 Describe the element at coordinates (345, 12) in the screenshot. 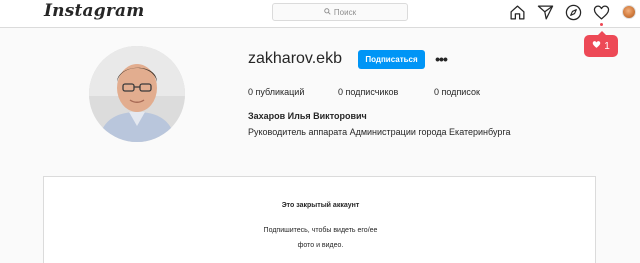

I see `search-placeholder: Поиск` at that location.